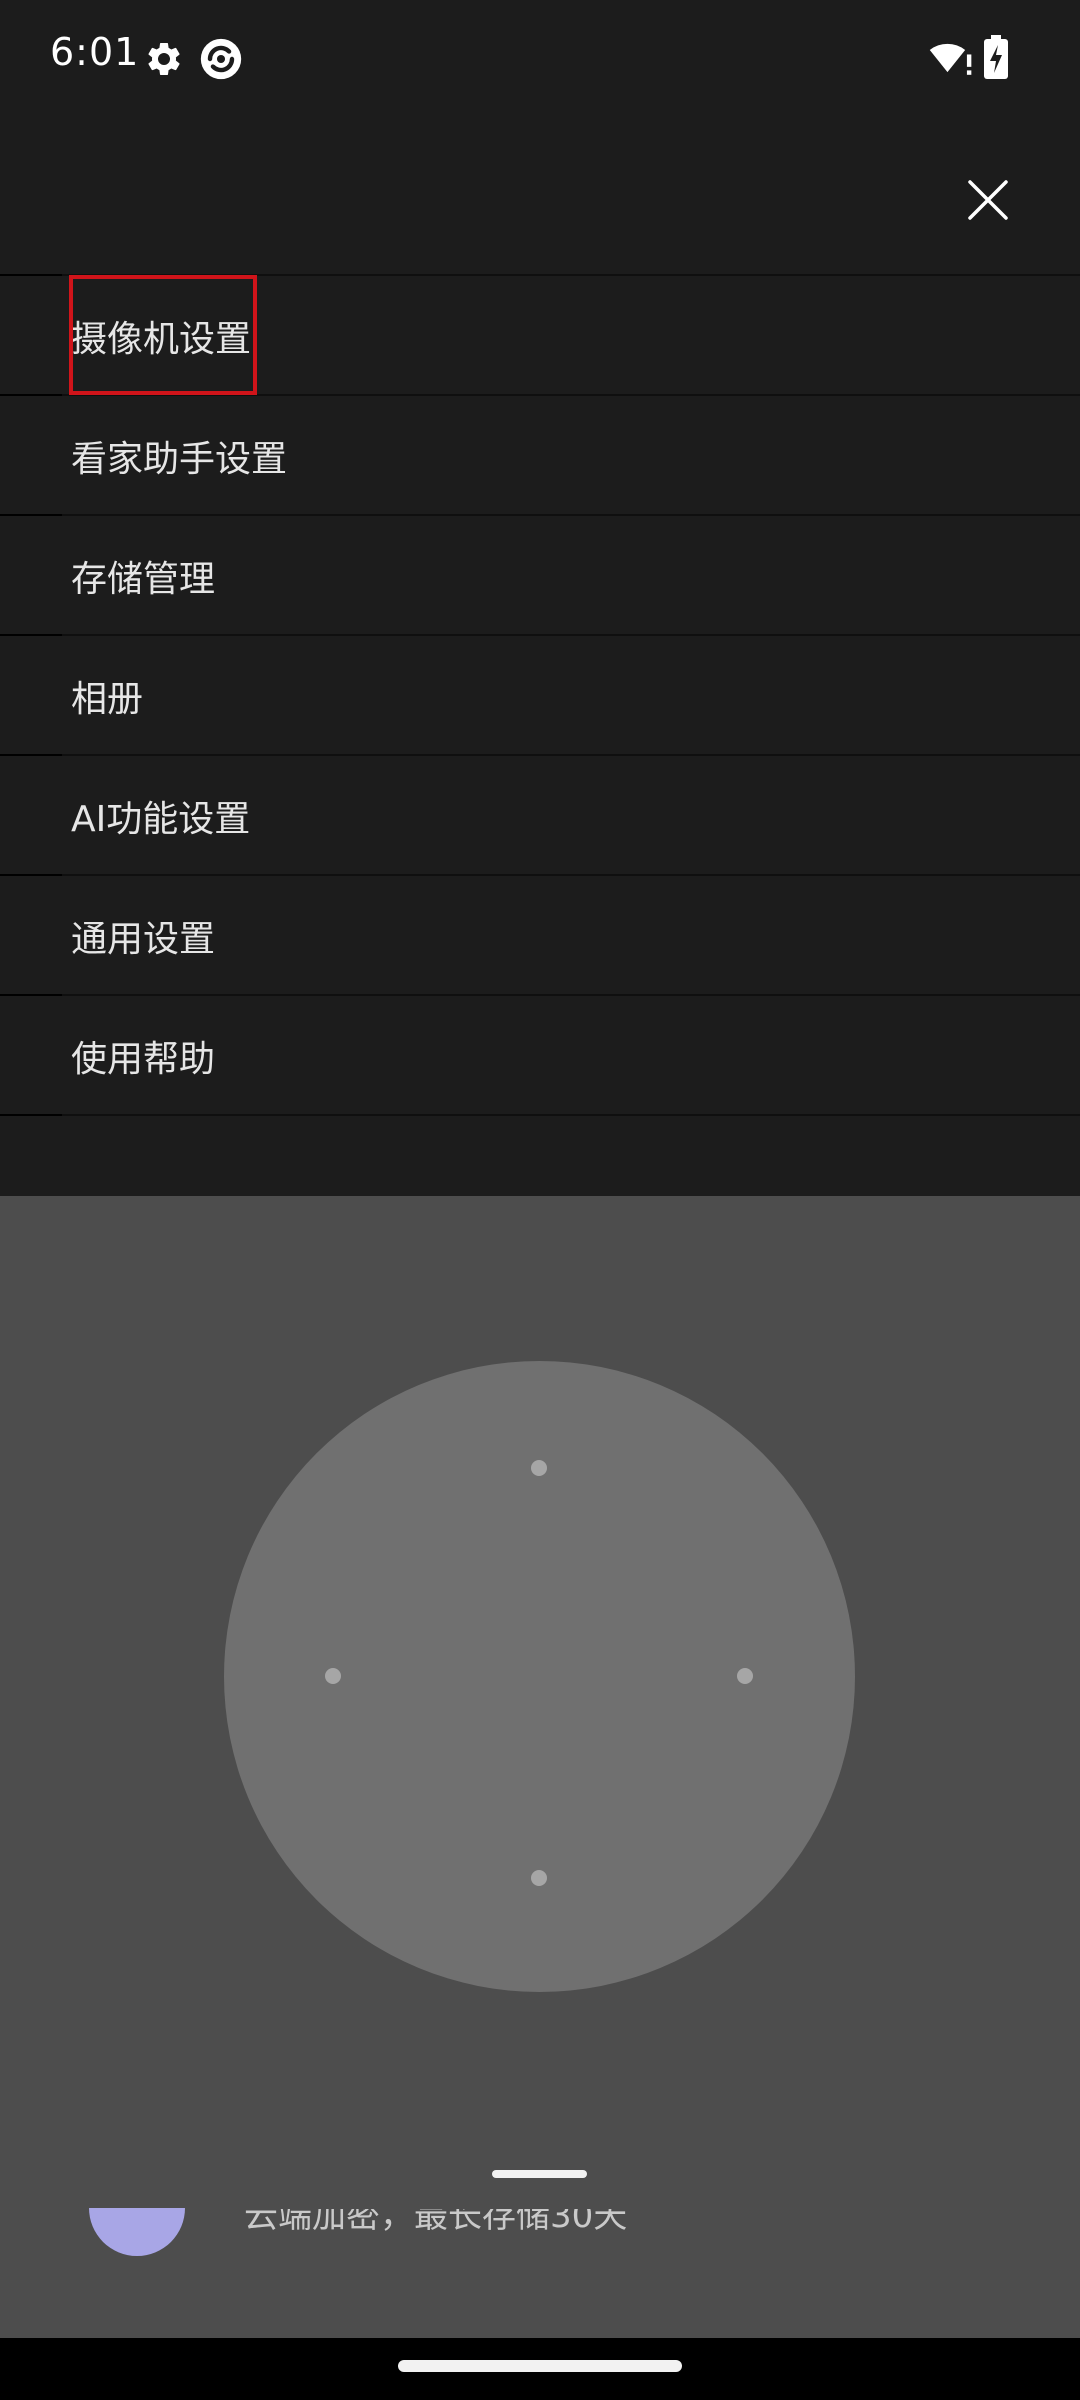 This screenshot has height=2400, width=1080. I want to click on menu-item-home-guard-settings: 看家助手设置, so click(540, 454).